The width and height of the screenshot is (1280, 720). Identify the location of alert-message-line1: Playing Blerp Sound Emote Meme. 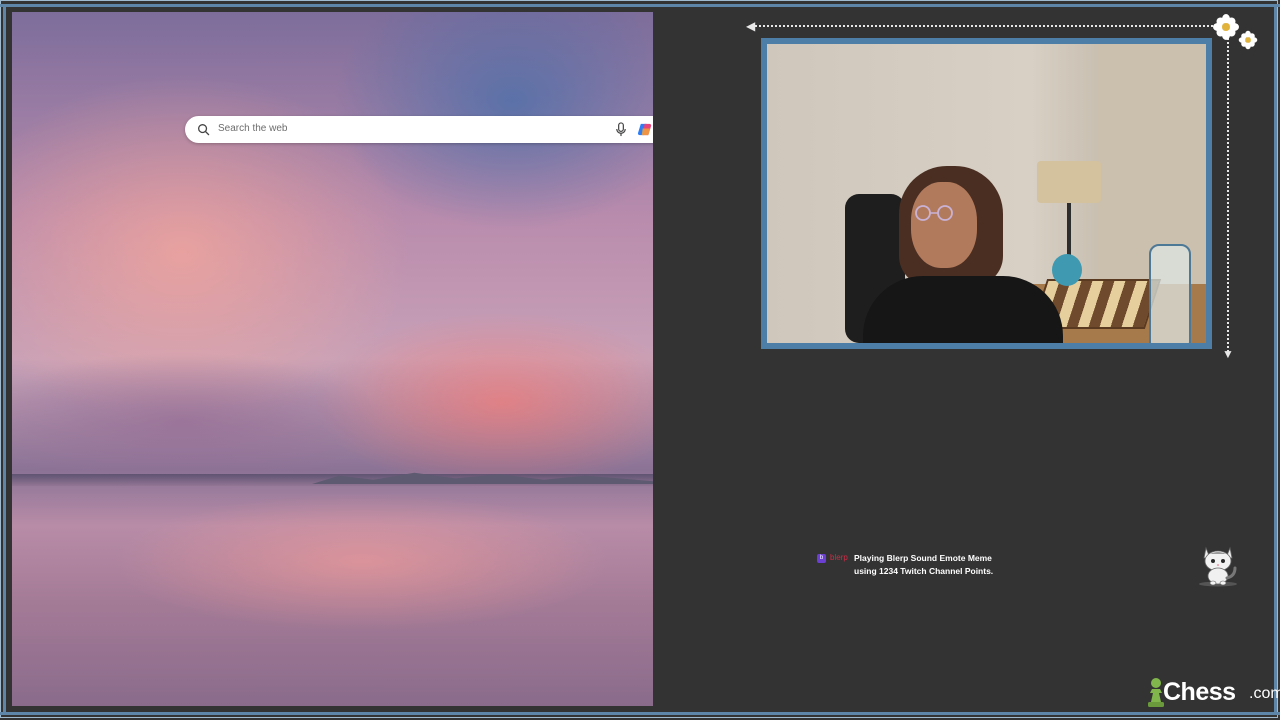
(923, 558).